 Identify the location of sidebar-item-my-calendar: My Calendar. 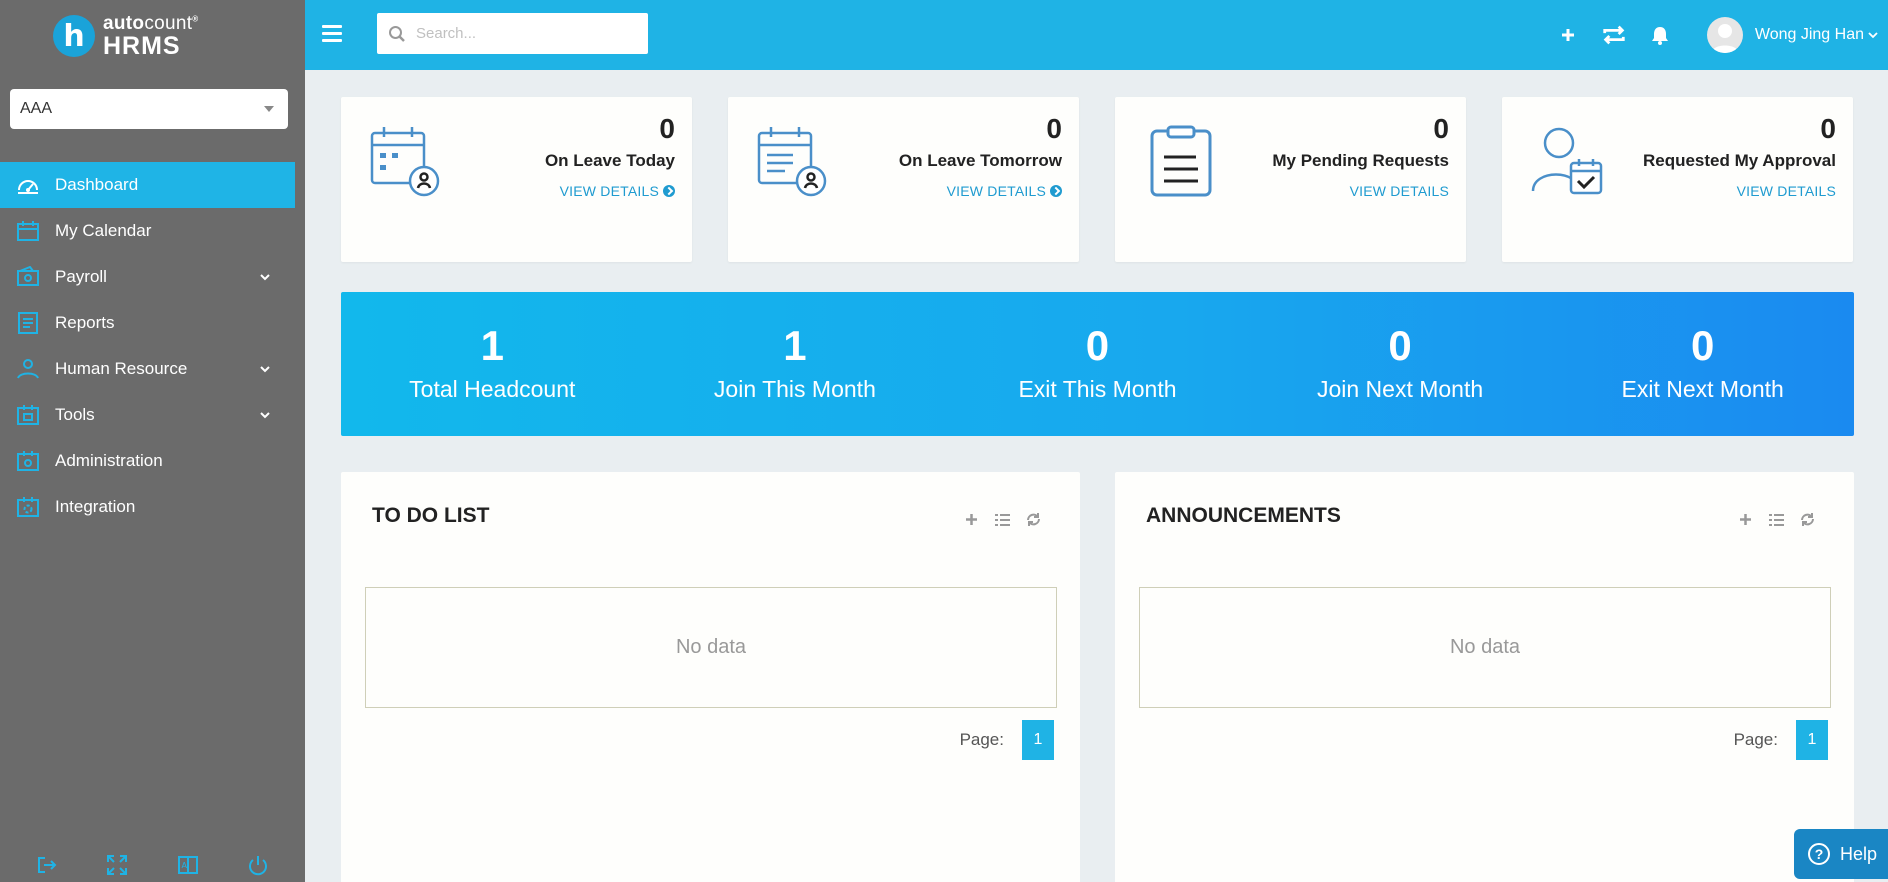
(147, 231).